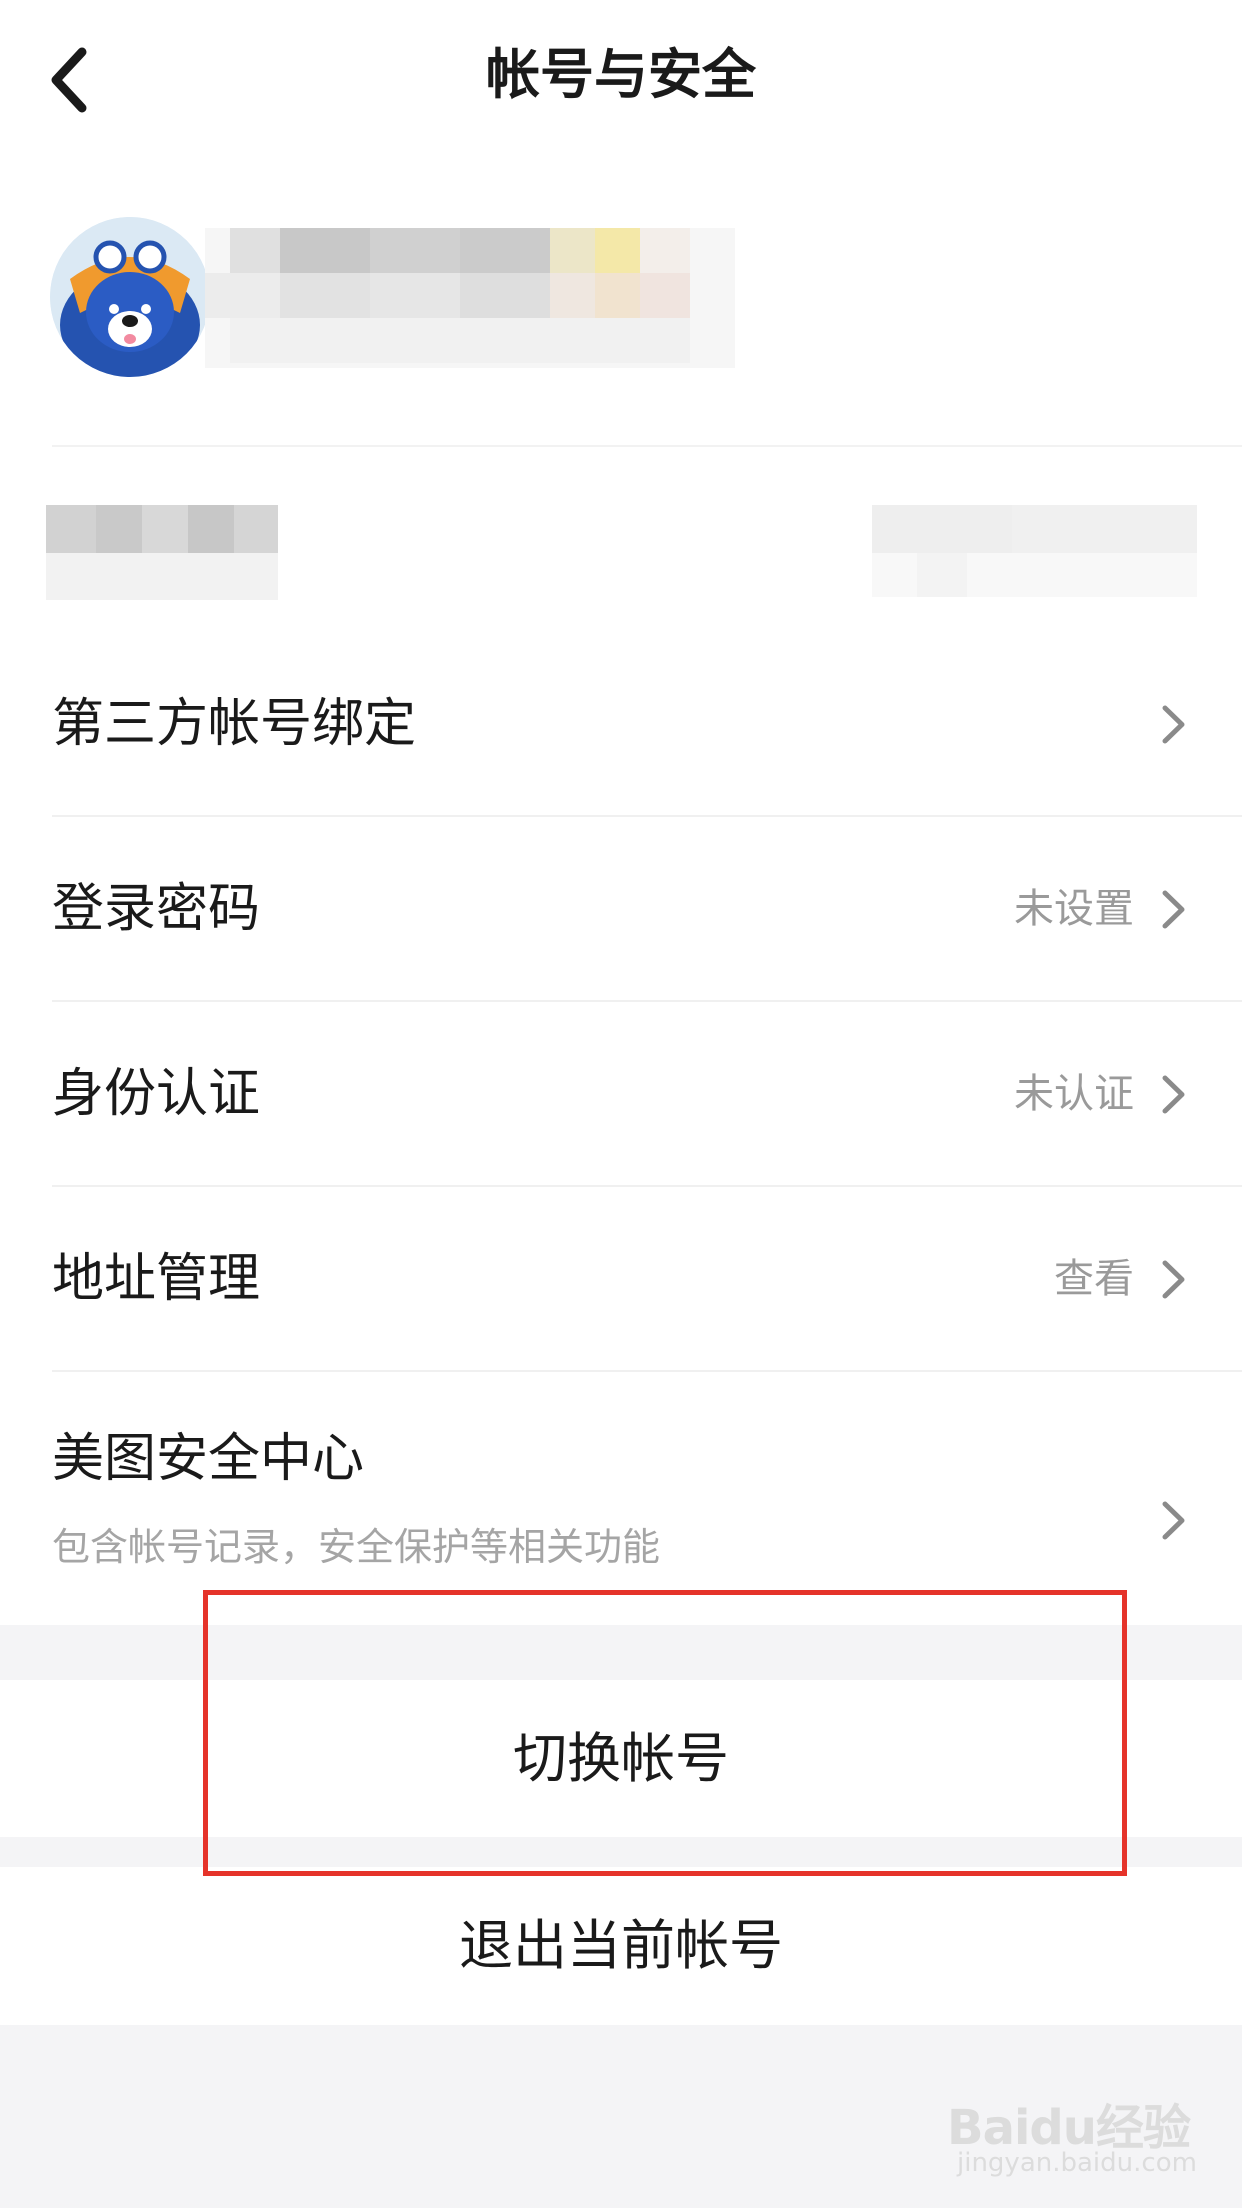  What do you see at coordinates (156, 1094) in the screenshot?
I see `menu-item-label: 身份认证` at bounding box center [156, 1094].